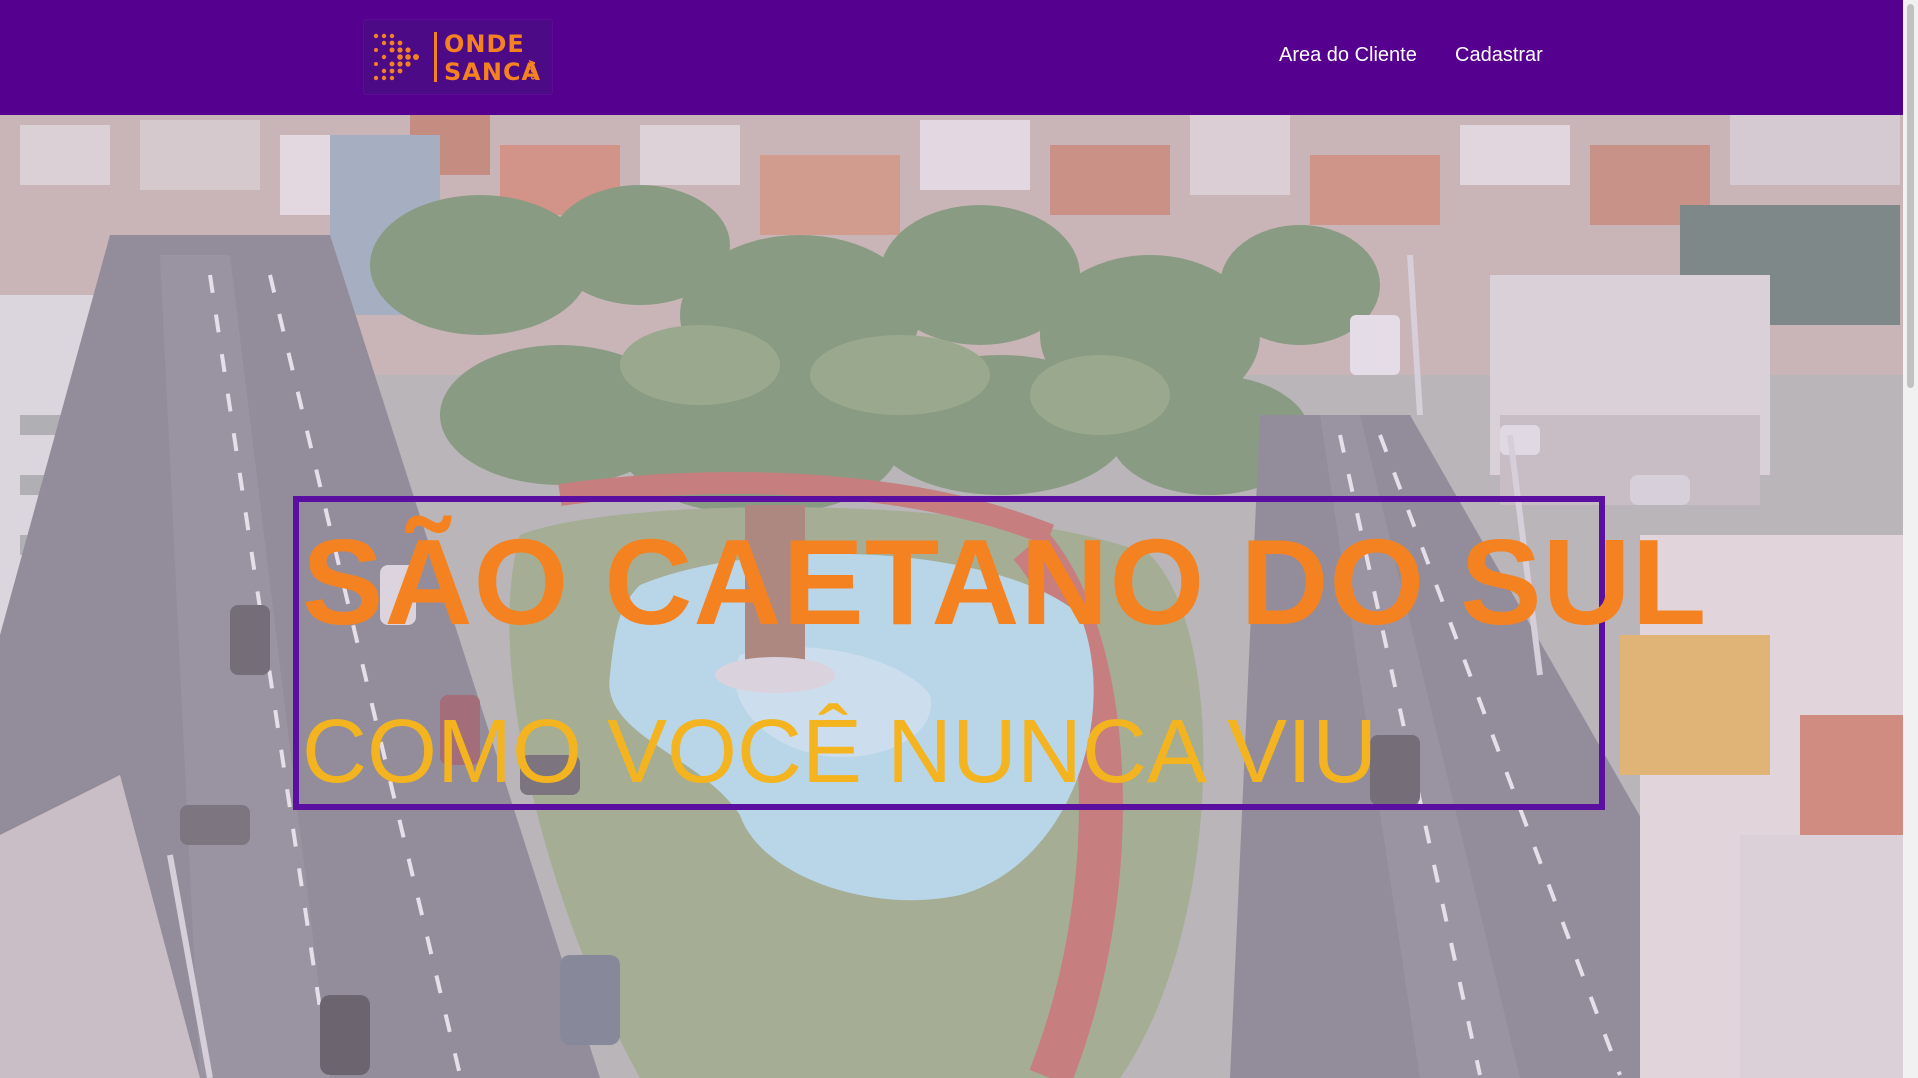 This screenshot has width=1918, height=1078. I want to click on hero-subtitle: COMO VOCÊ NUNCA VIU, so click(840, 752).